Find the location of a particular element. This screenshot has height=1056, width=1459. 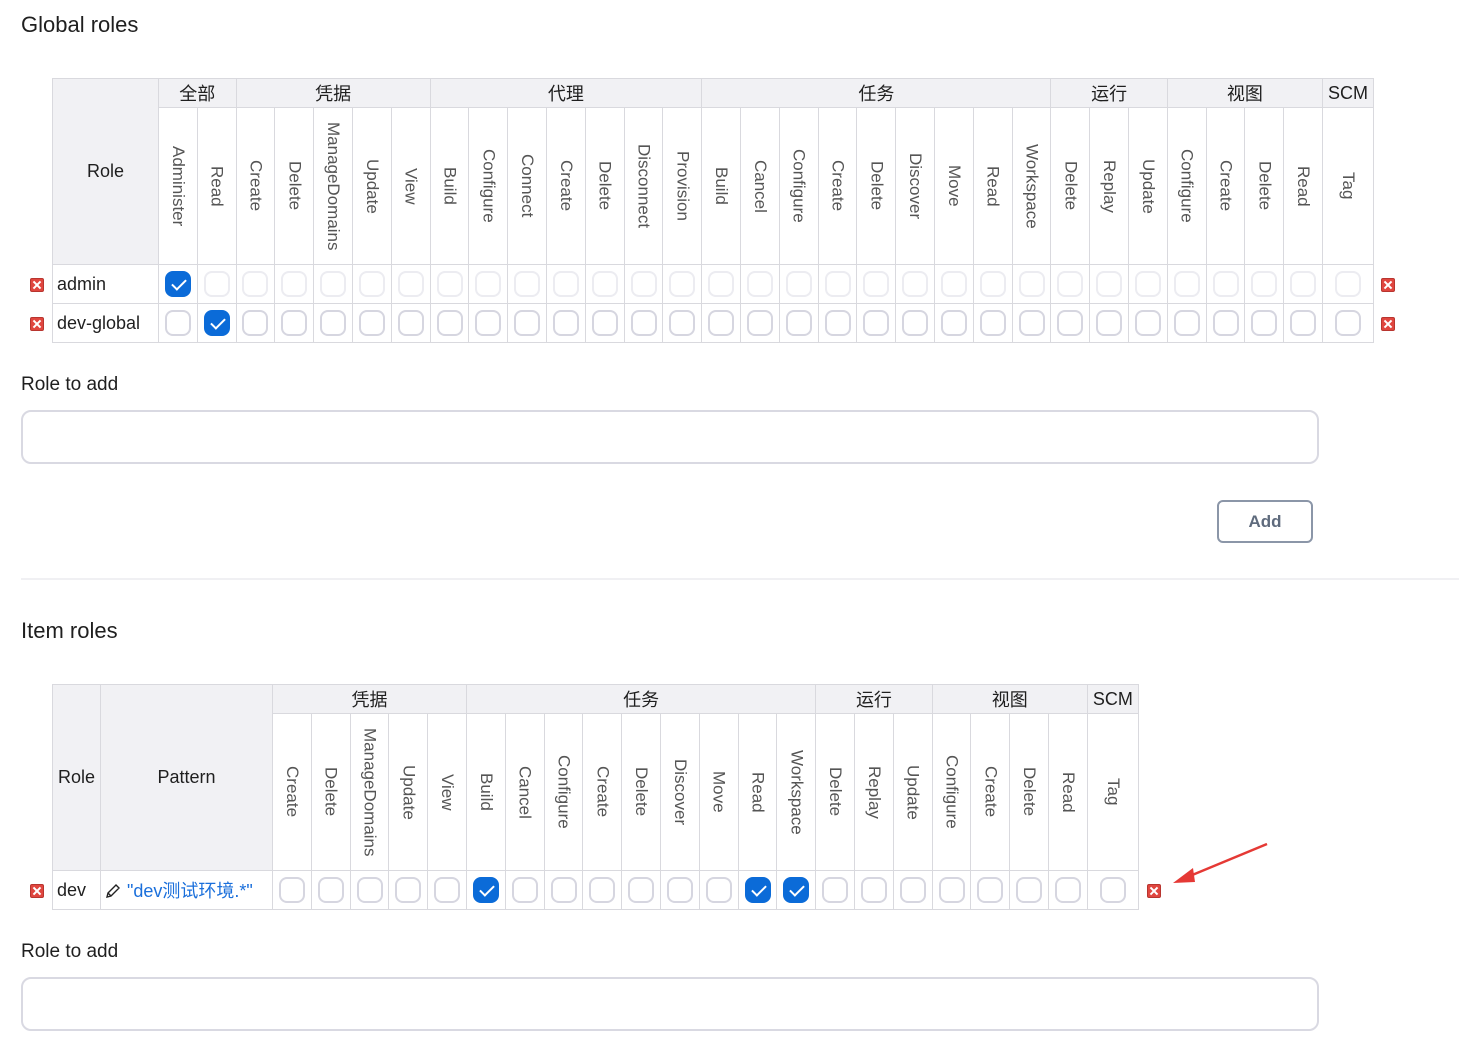

role-name: dev-global is located at coordinates (105, 323).